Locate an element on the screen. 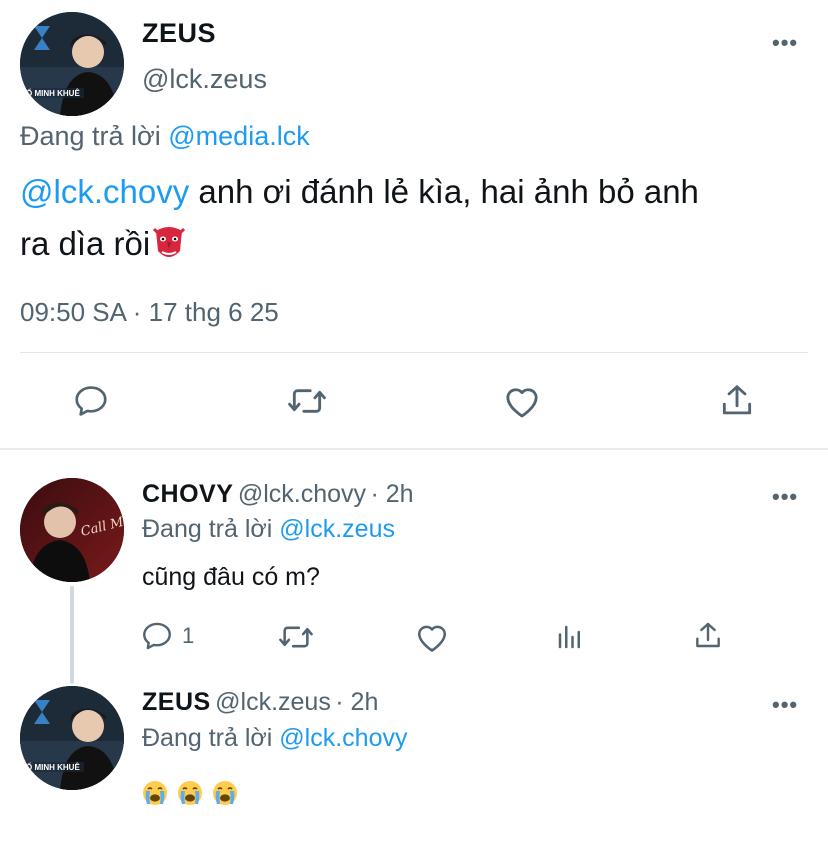  reply-share-button is located at coordinates (708, 636).